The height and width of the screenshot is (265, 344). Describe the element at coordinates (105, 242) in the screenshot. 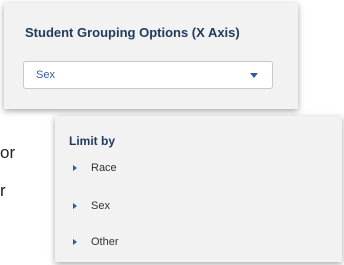

I see `limit-item-label: Other` at that location.